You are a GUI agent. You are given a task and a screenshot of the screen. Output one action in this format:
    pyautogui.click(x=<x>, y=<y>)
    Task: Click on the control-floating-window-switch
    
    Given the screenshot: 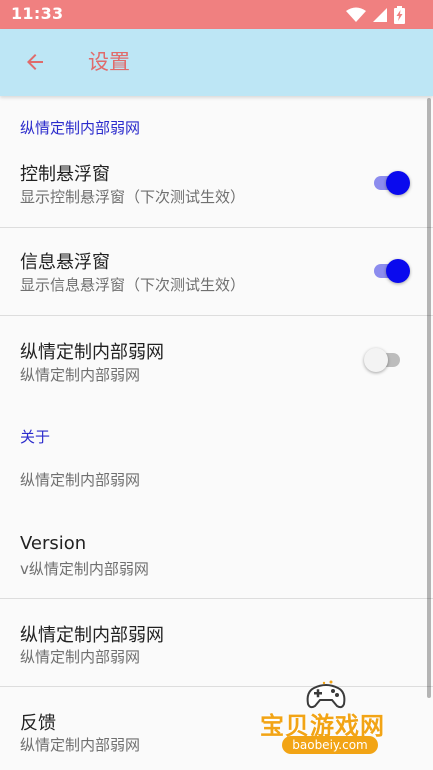 What is the action you would take?
    pyautogui.click(x=391, y=182)
    